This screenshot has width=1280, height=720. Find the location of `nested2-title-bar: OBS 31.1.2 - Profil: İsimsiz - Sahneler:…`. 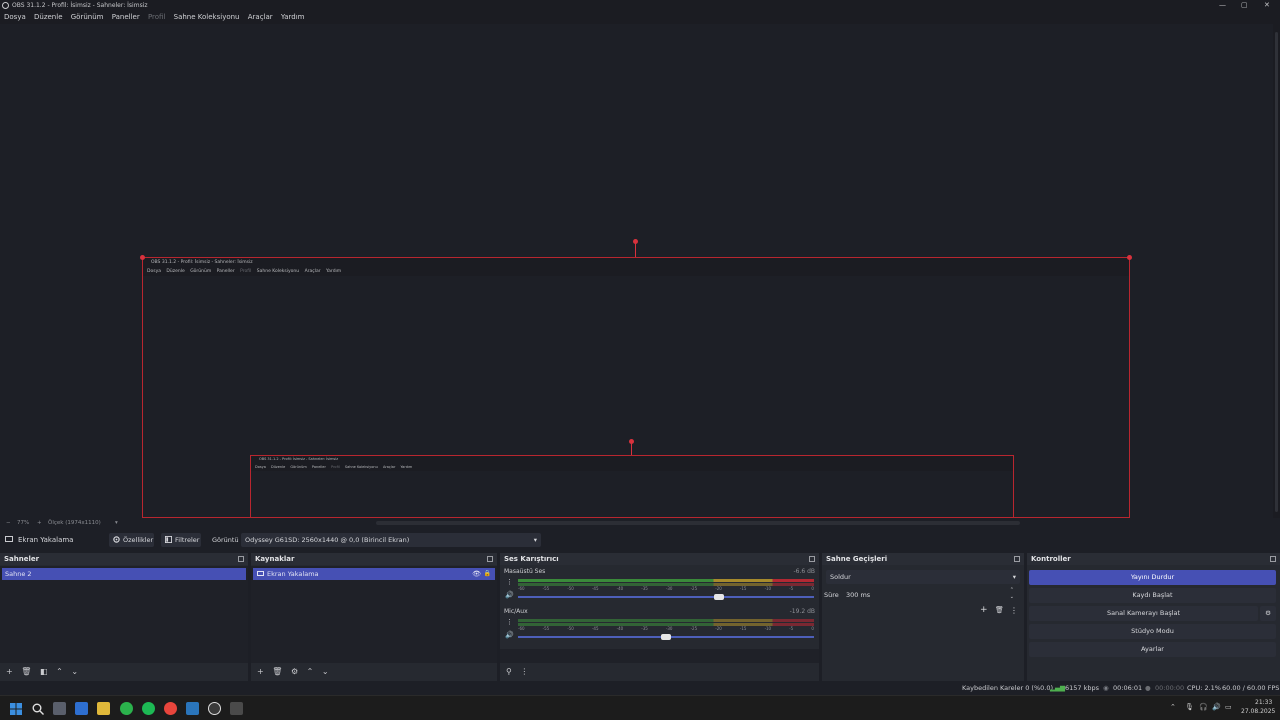

nested2-title-bar: OBS 31.1.2 - Profil: İsimsiz - Sahneler:… is located at coordinates (632, 459).